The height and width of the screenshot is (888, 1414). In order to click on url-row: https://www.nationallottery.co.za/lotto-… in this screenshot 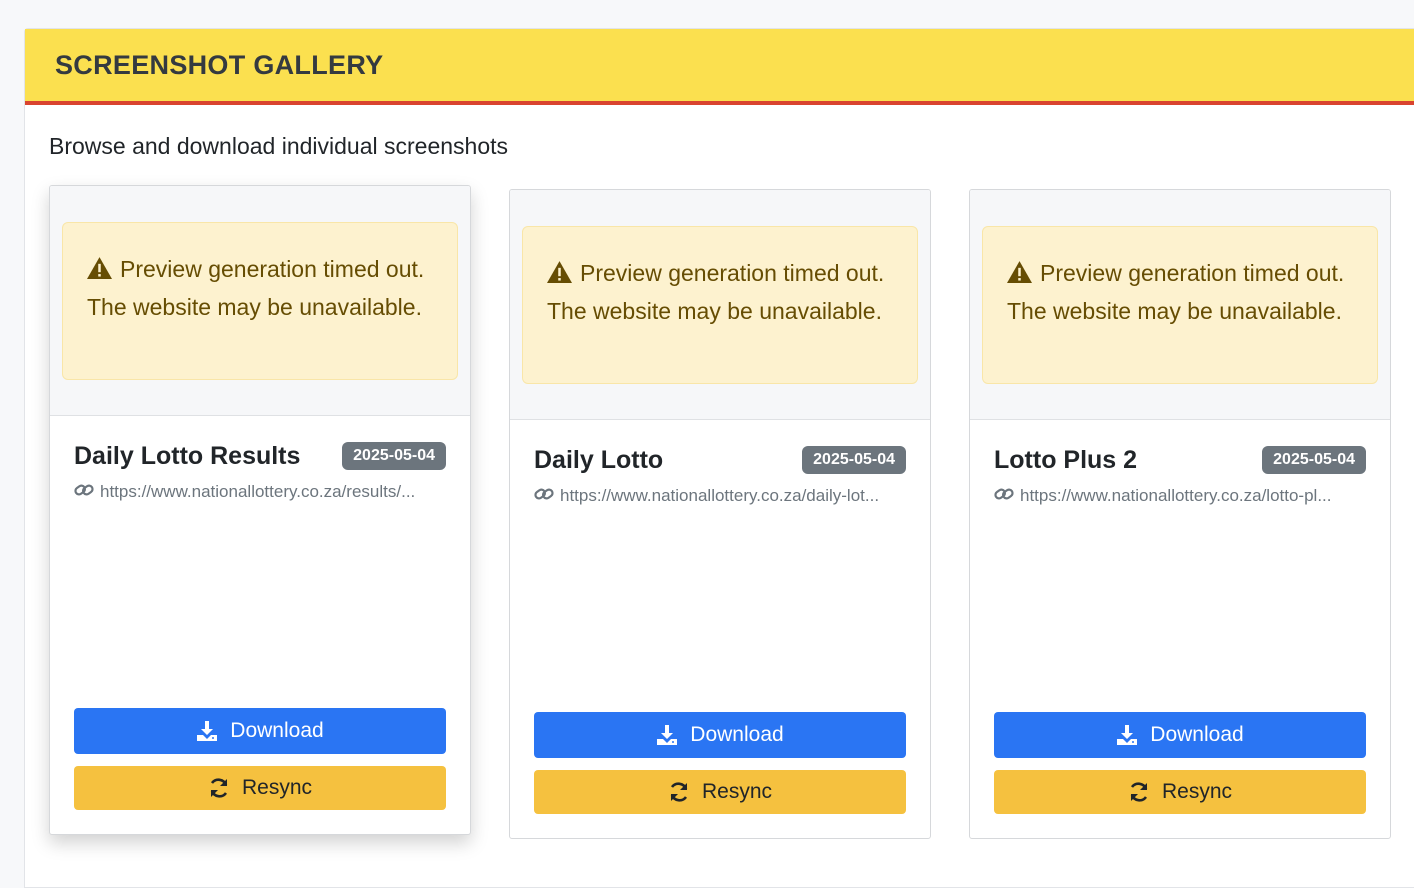, I will do `click(1180, 496)`.